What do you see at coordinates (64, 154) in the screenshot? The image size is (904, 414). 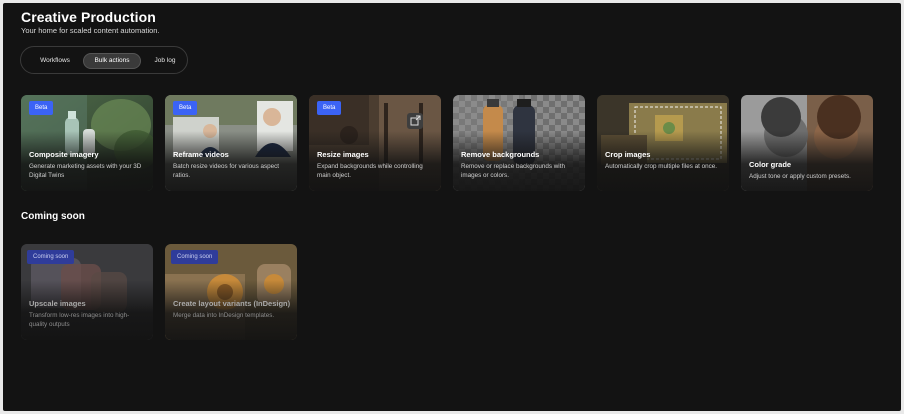 I see `card-title: Composite imagery` at bounding box center [64, 154].